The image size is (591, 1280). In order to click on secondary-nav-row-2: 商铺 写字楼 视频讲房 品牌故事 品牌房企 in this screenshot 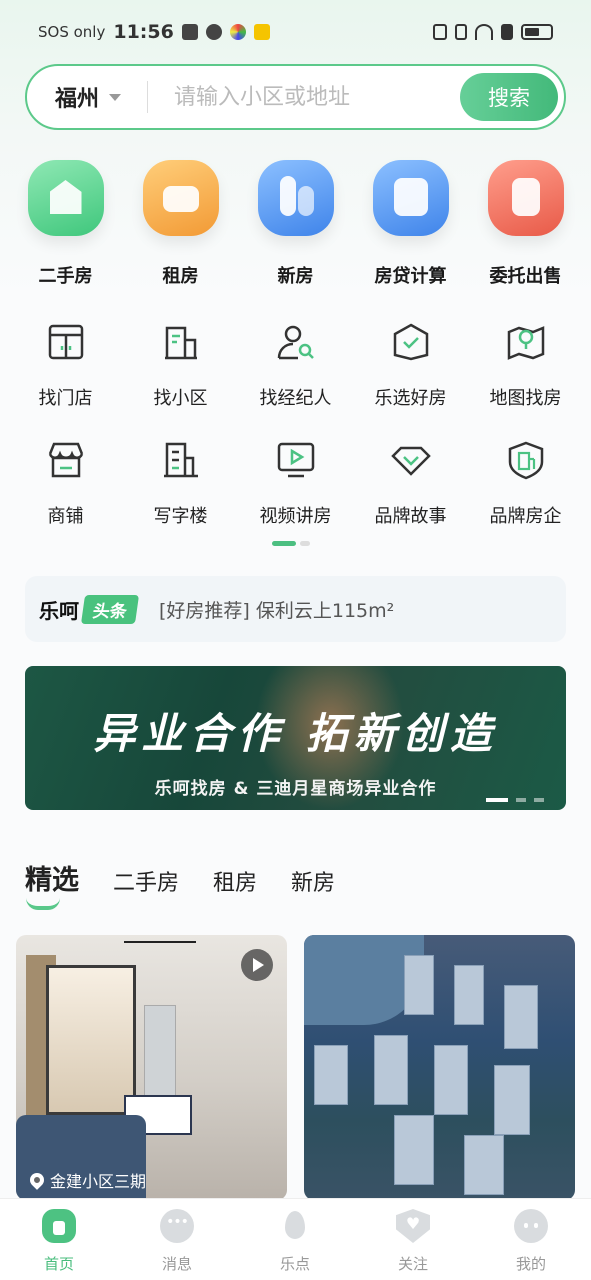, I will do `click(295, 484)`.